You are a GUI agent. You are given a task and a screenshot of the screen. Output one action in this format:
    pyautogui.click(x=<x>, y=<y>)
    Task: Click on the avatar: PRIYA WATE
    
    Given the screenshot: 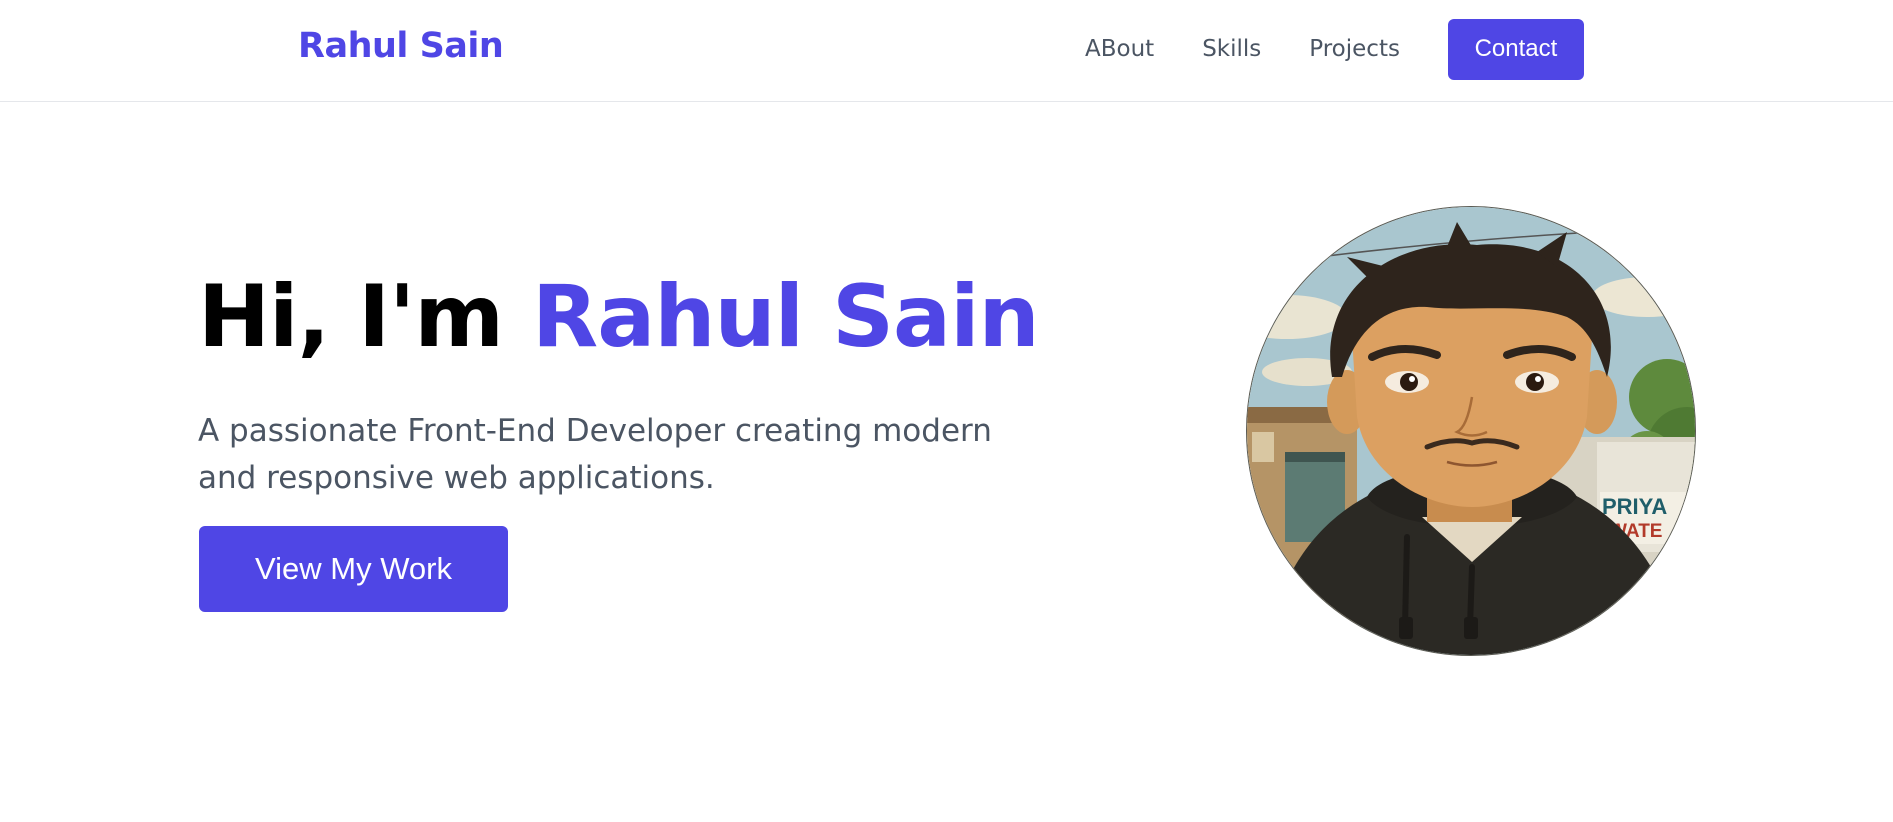 What is the action you would take?
    pyautogui.click(x=1471, y=431)
    